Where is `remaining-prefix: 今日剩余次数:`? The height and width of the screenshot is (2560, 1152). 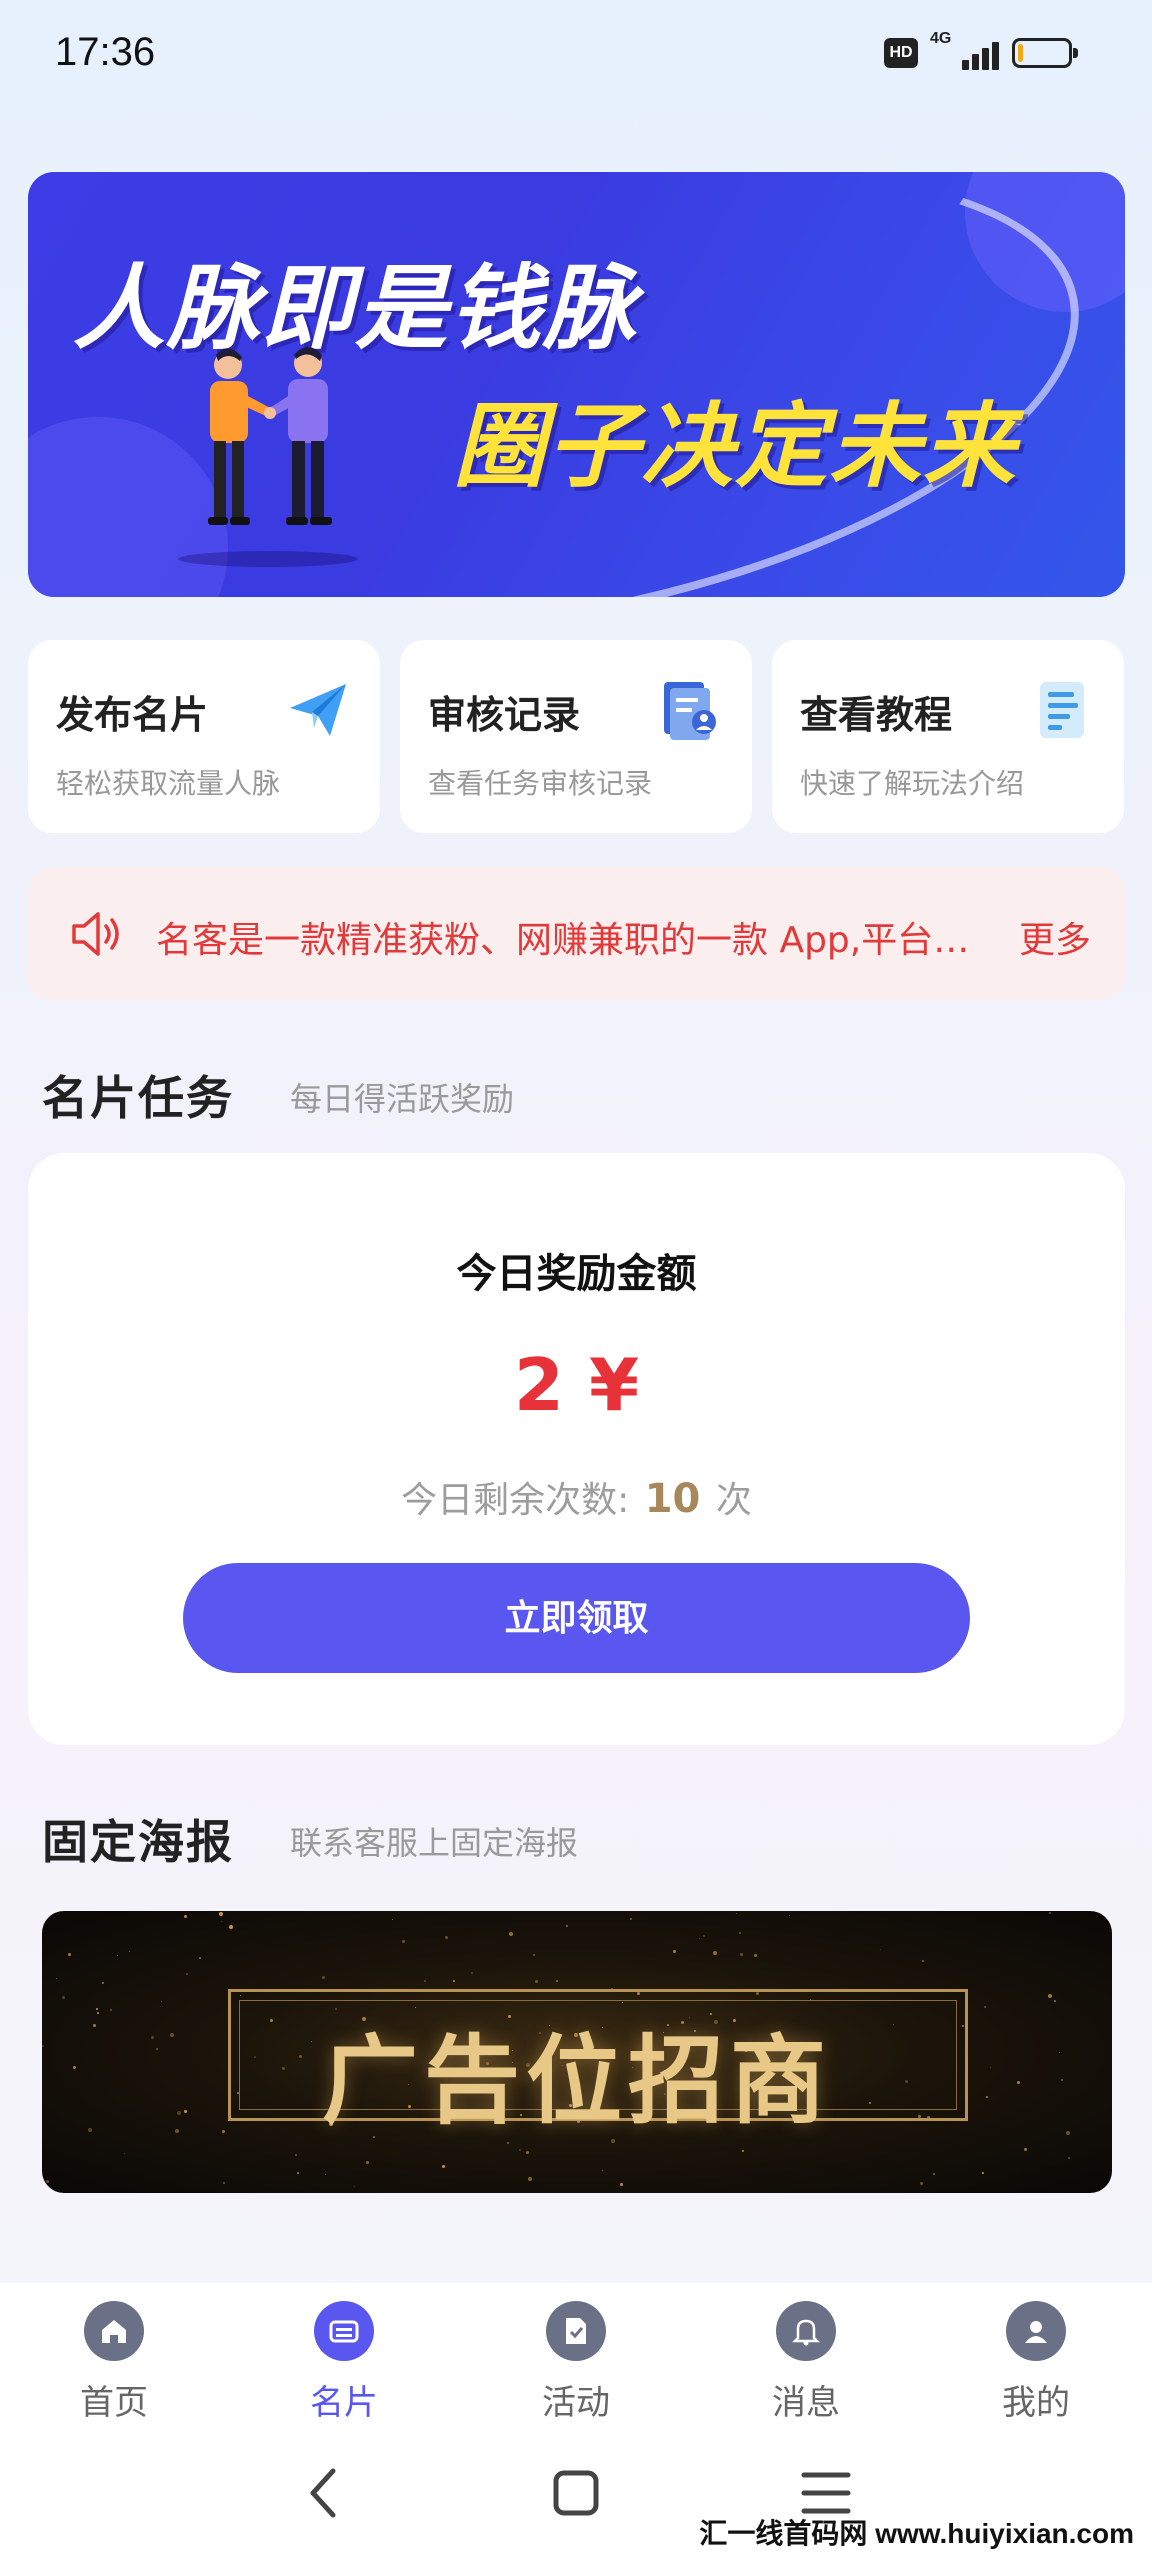 remaining-prefix: 今日剩余次数: is located at coordinates (515, 1500).